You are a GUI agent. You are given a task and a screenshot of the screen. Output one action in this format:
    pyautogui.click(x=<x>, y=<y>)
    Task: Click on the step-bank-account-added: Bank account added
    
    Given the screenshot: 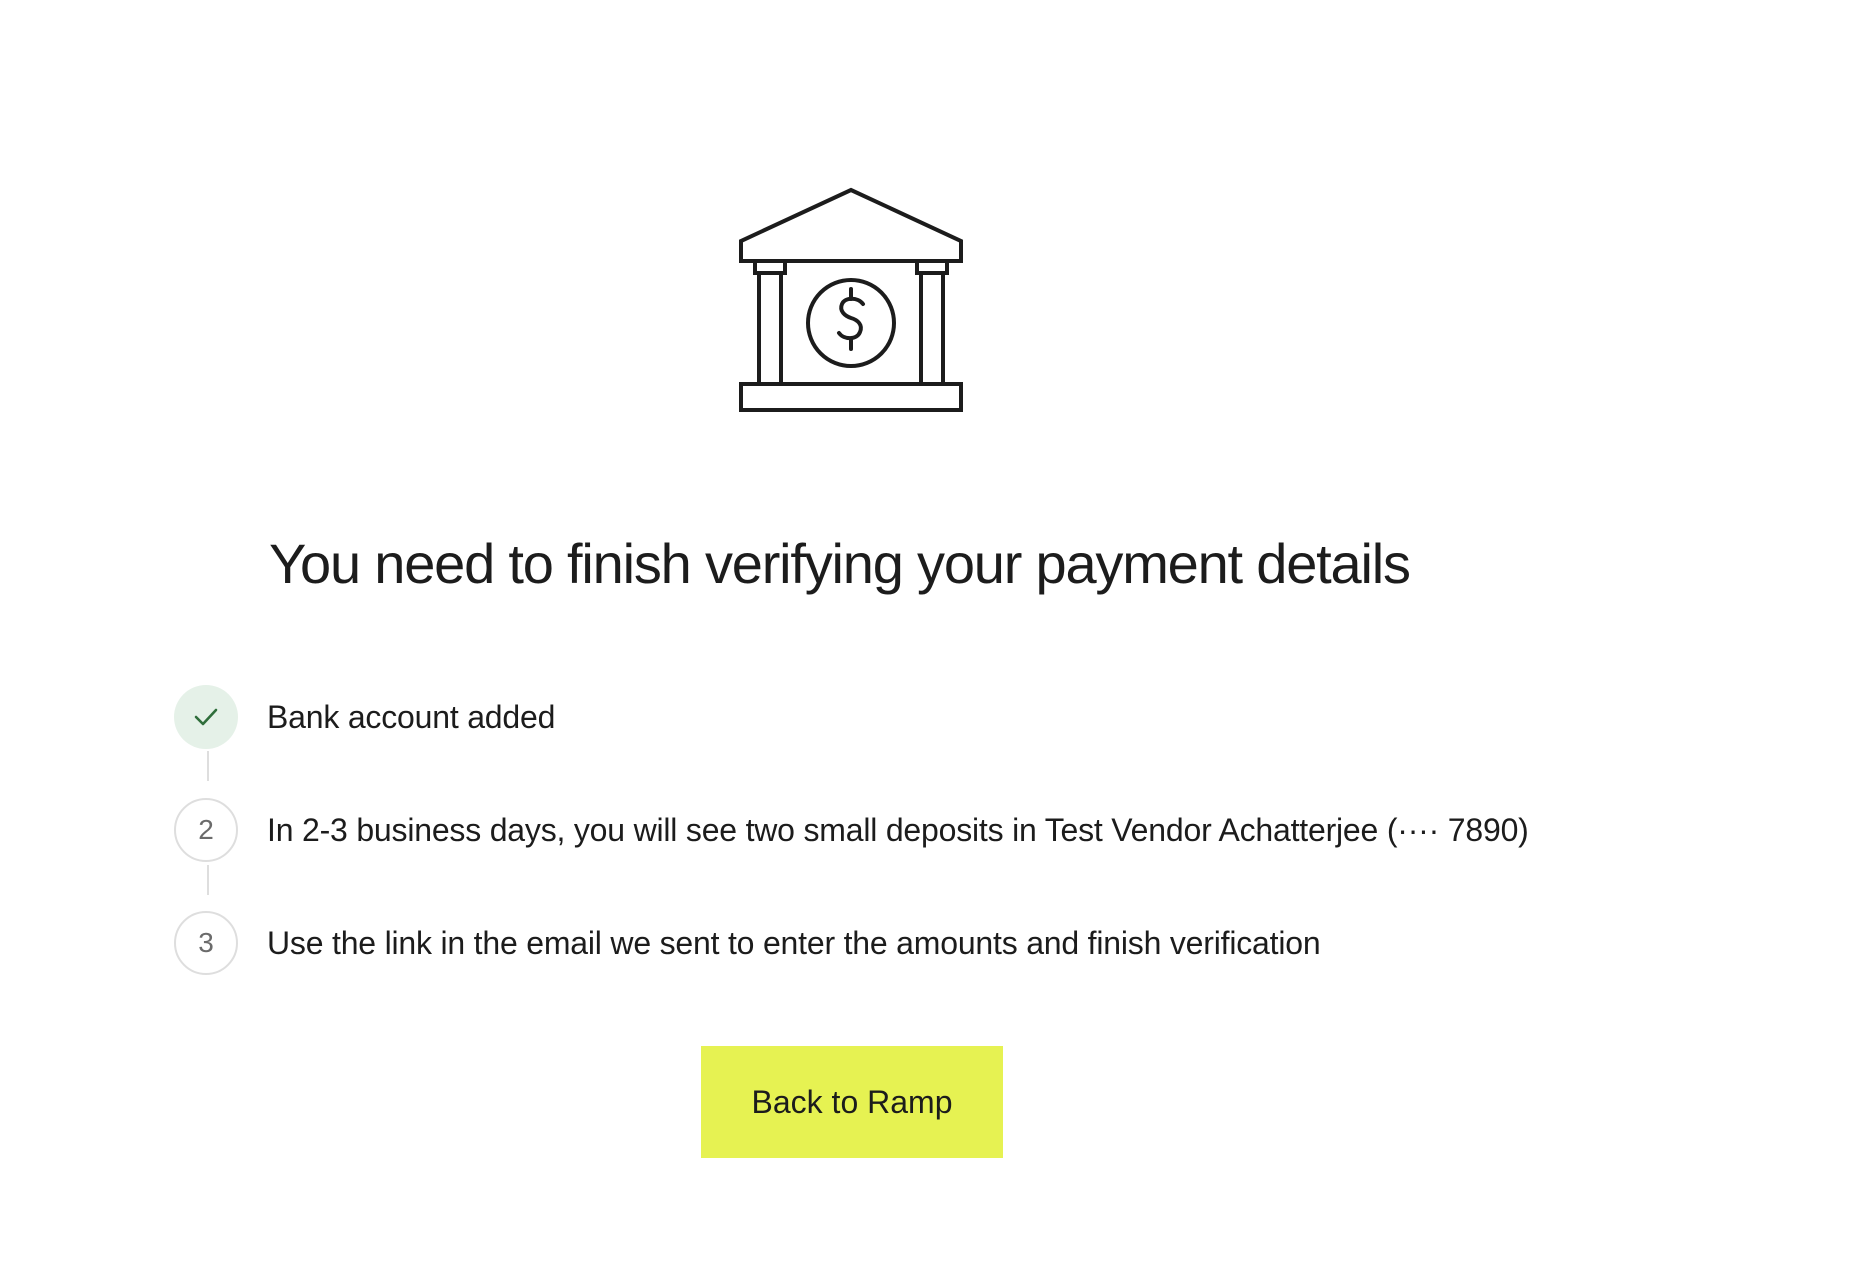 What is the action you would take?
    pyautogui.click(x=364, y=717)
    